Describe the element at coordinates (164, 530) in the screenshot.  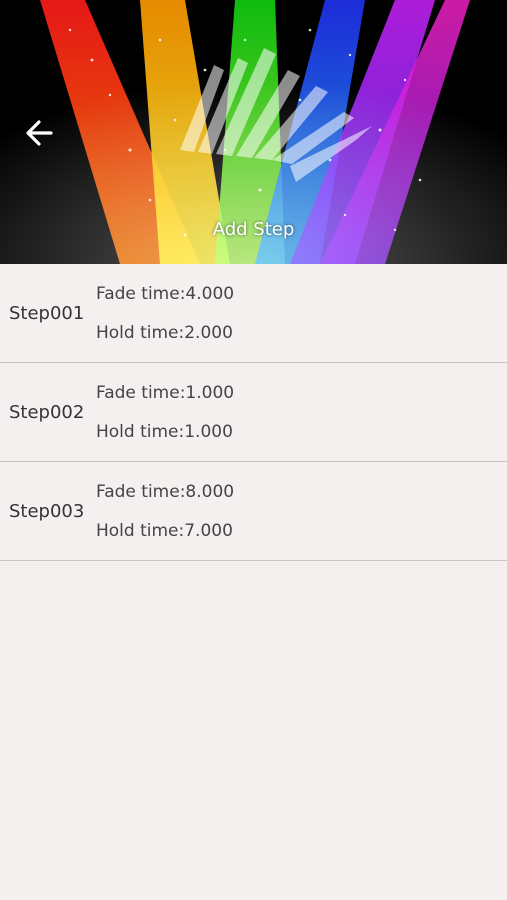
I see `hold-time: Hold time:7.000` at that location.